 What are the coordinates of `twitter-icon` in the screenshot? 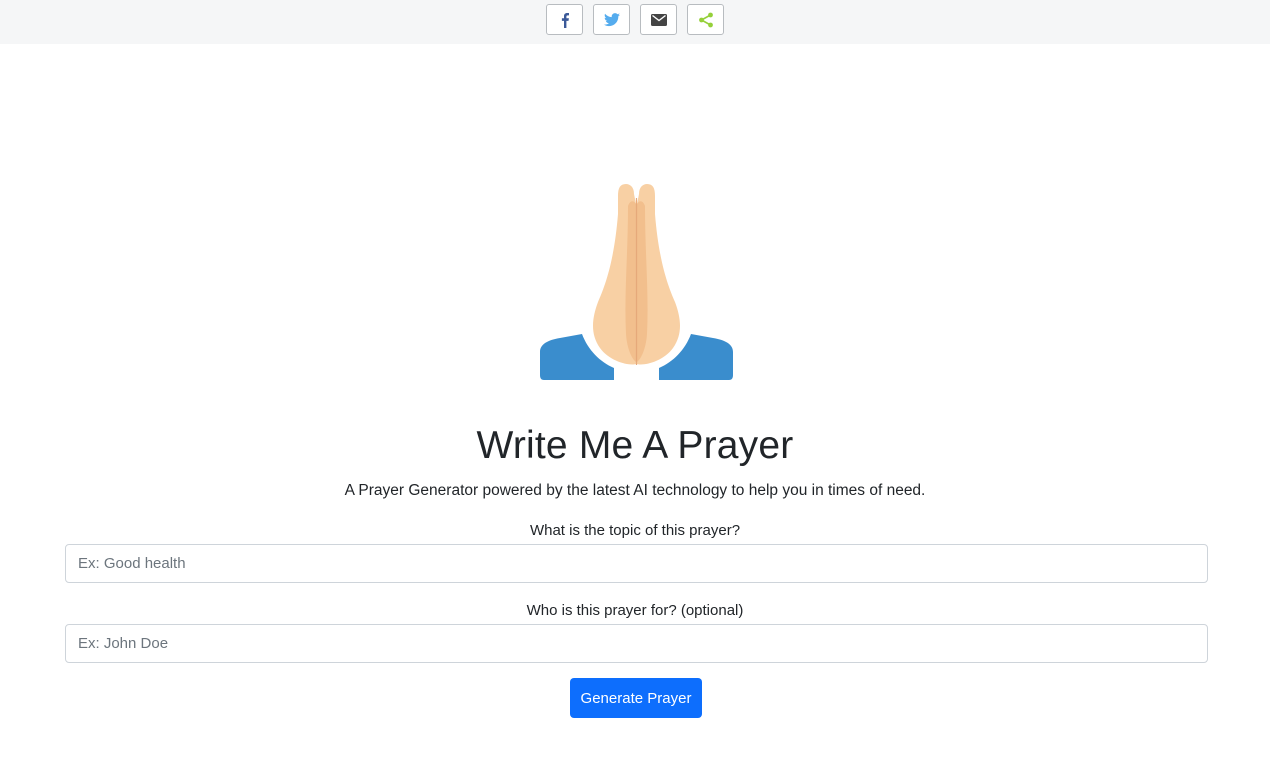 It's located at (611, 19).